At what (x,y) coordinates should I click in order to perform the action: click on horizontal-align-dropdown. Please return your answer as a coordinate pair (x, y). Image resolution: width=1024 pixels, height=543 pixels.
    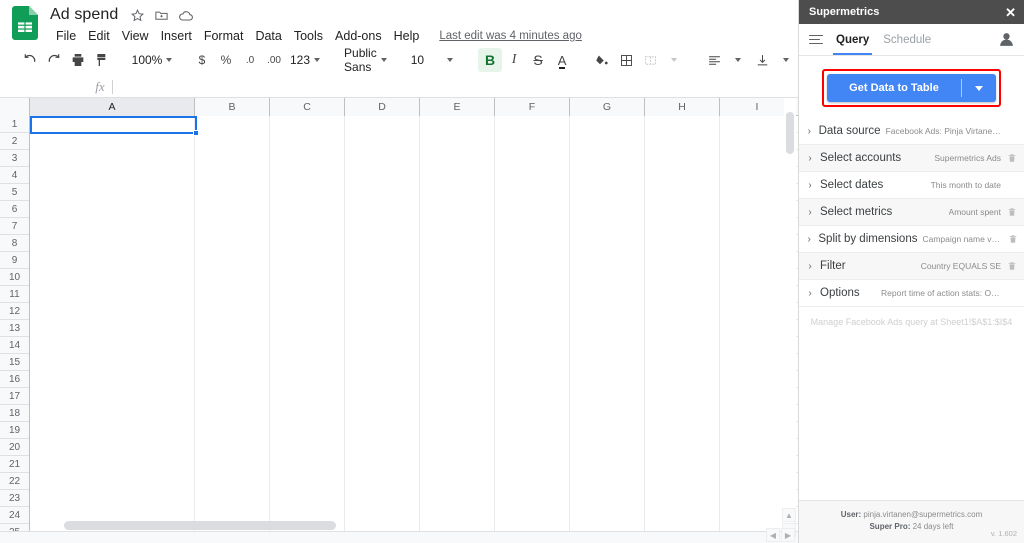
    Looking at the image, I should click on (738, 60).